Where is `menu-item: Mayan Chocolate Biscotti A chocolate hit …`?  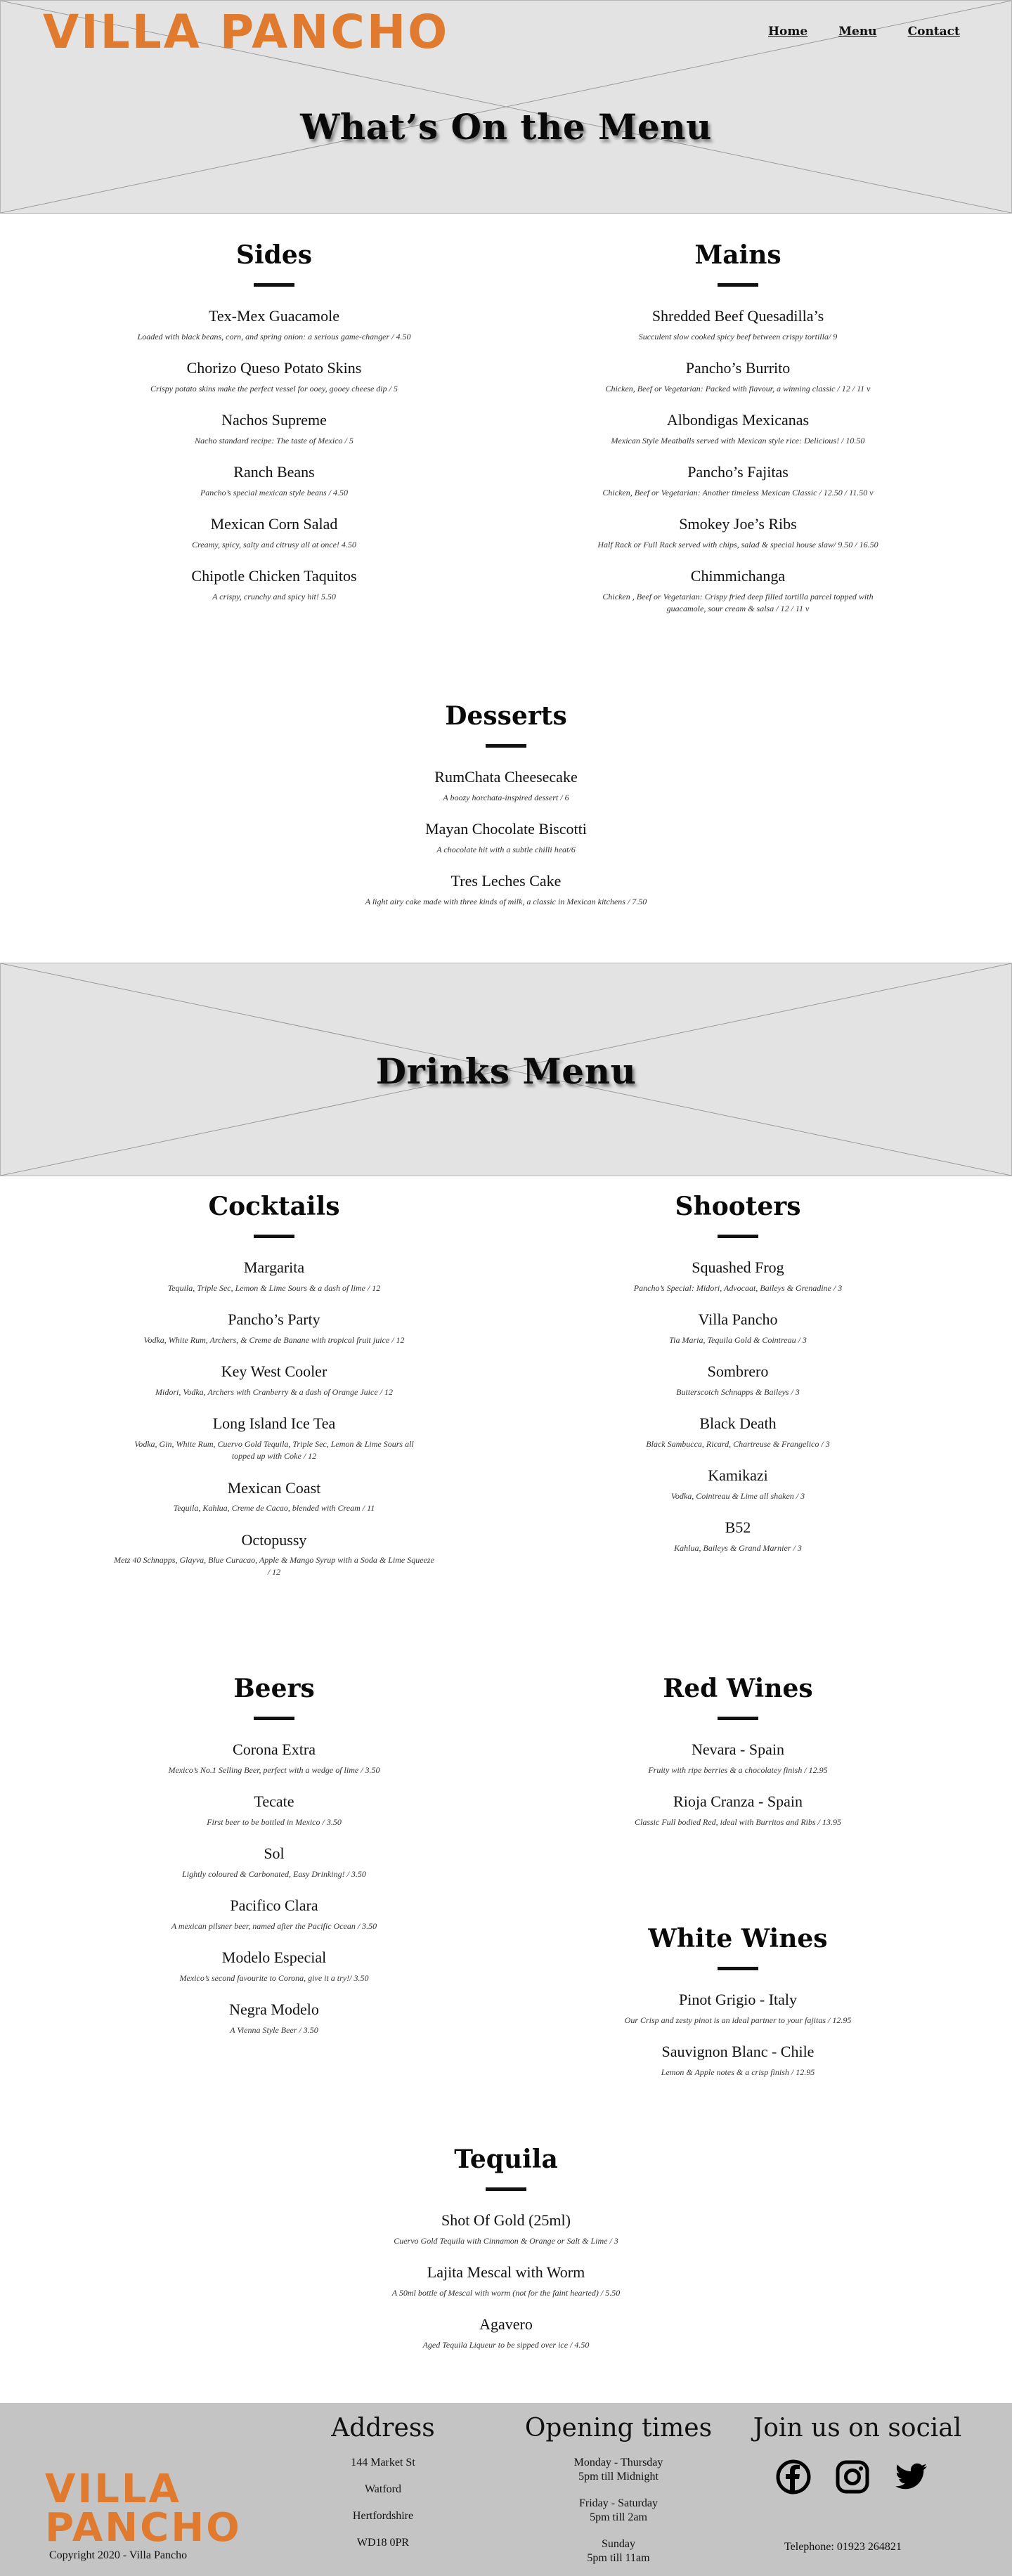
menu-item: Mayan Chocolate Biscotti A chocolate hit … is located at coordinates (506, 837).